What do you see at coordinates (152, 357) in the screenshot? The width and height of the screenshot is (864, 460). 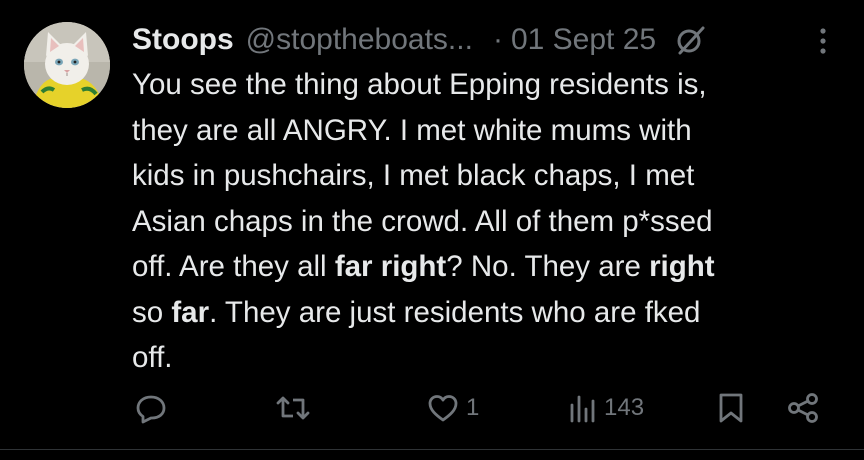 I see `tweet-text-line: off.` at bounding box center [152, 357].